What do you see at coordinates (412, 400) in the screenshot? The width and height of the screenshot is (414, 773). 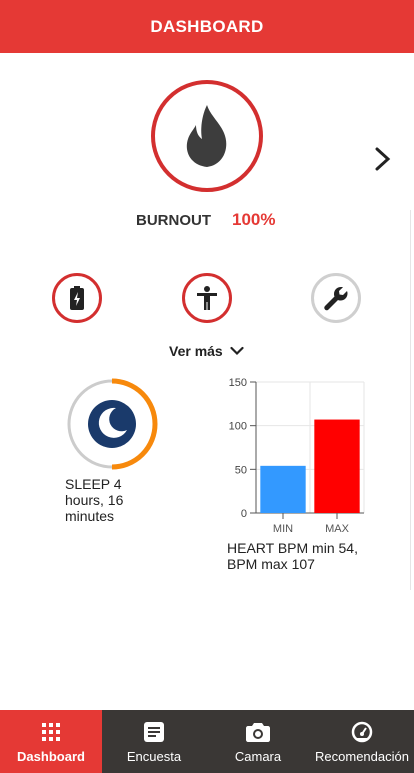 I see `scroll-edge` at bounding box center [412, 400].